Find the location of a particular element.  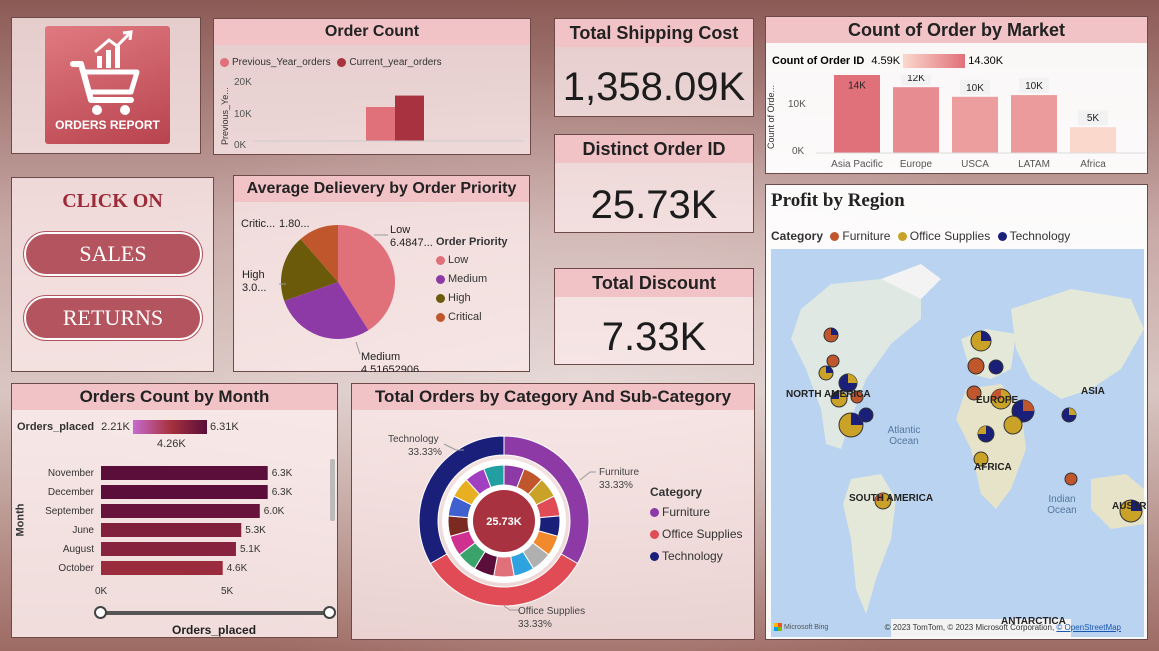

month-title: Orders Count by Month is located at coordinates (174, 397).